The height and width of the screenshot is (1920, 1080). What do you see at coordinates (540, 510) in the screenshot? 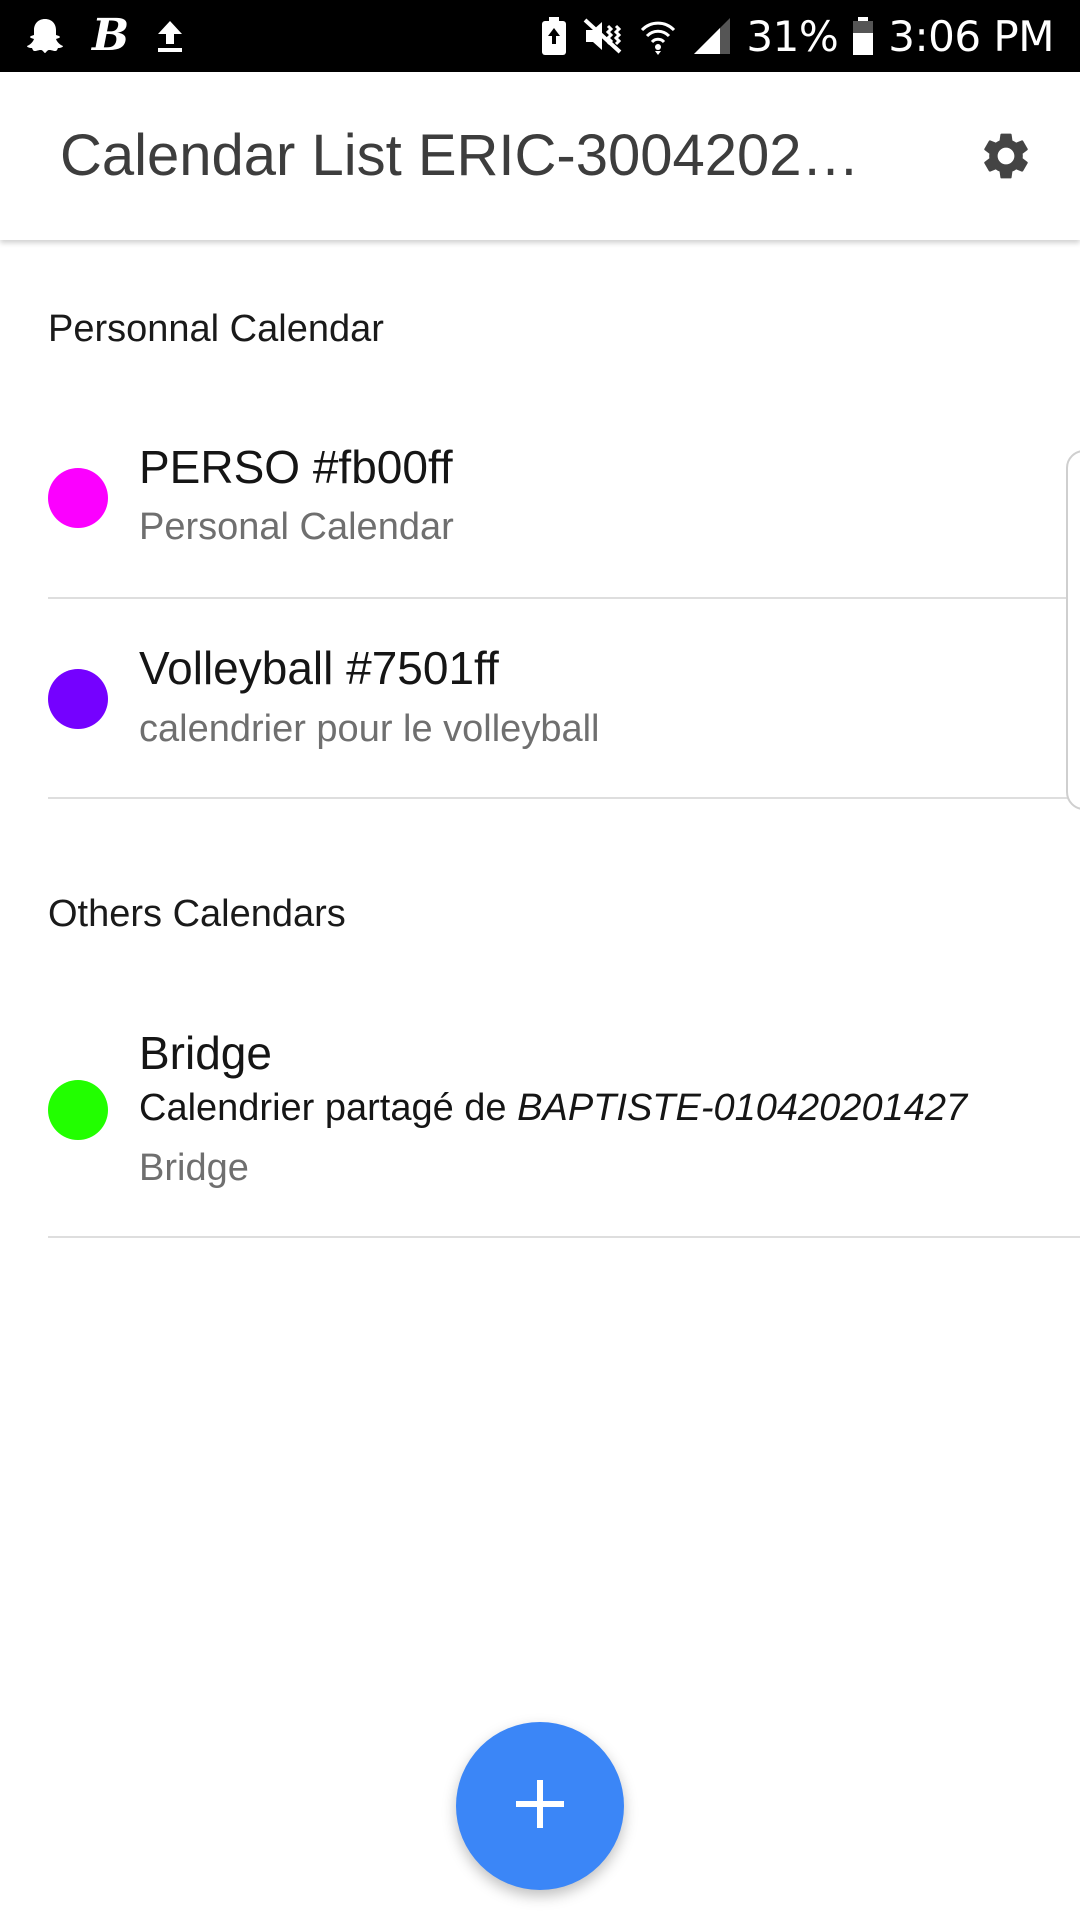
I see `calendar-item-perso: PERSO #fb00ff Personal Calendar` at bounding box center [540, 510].